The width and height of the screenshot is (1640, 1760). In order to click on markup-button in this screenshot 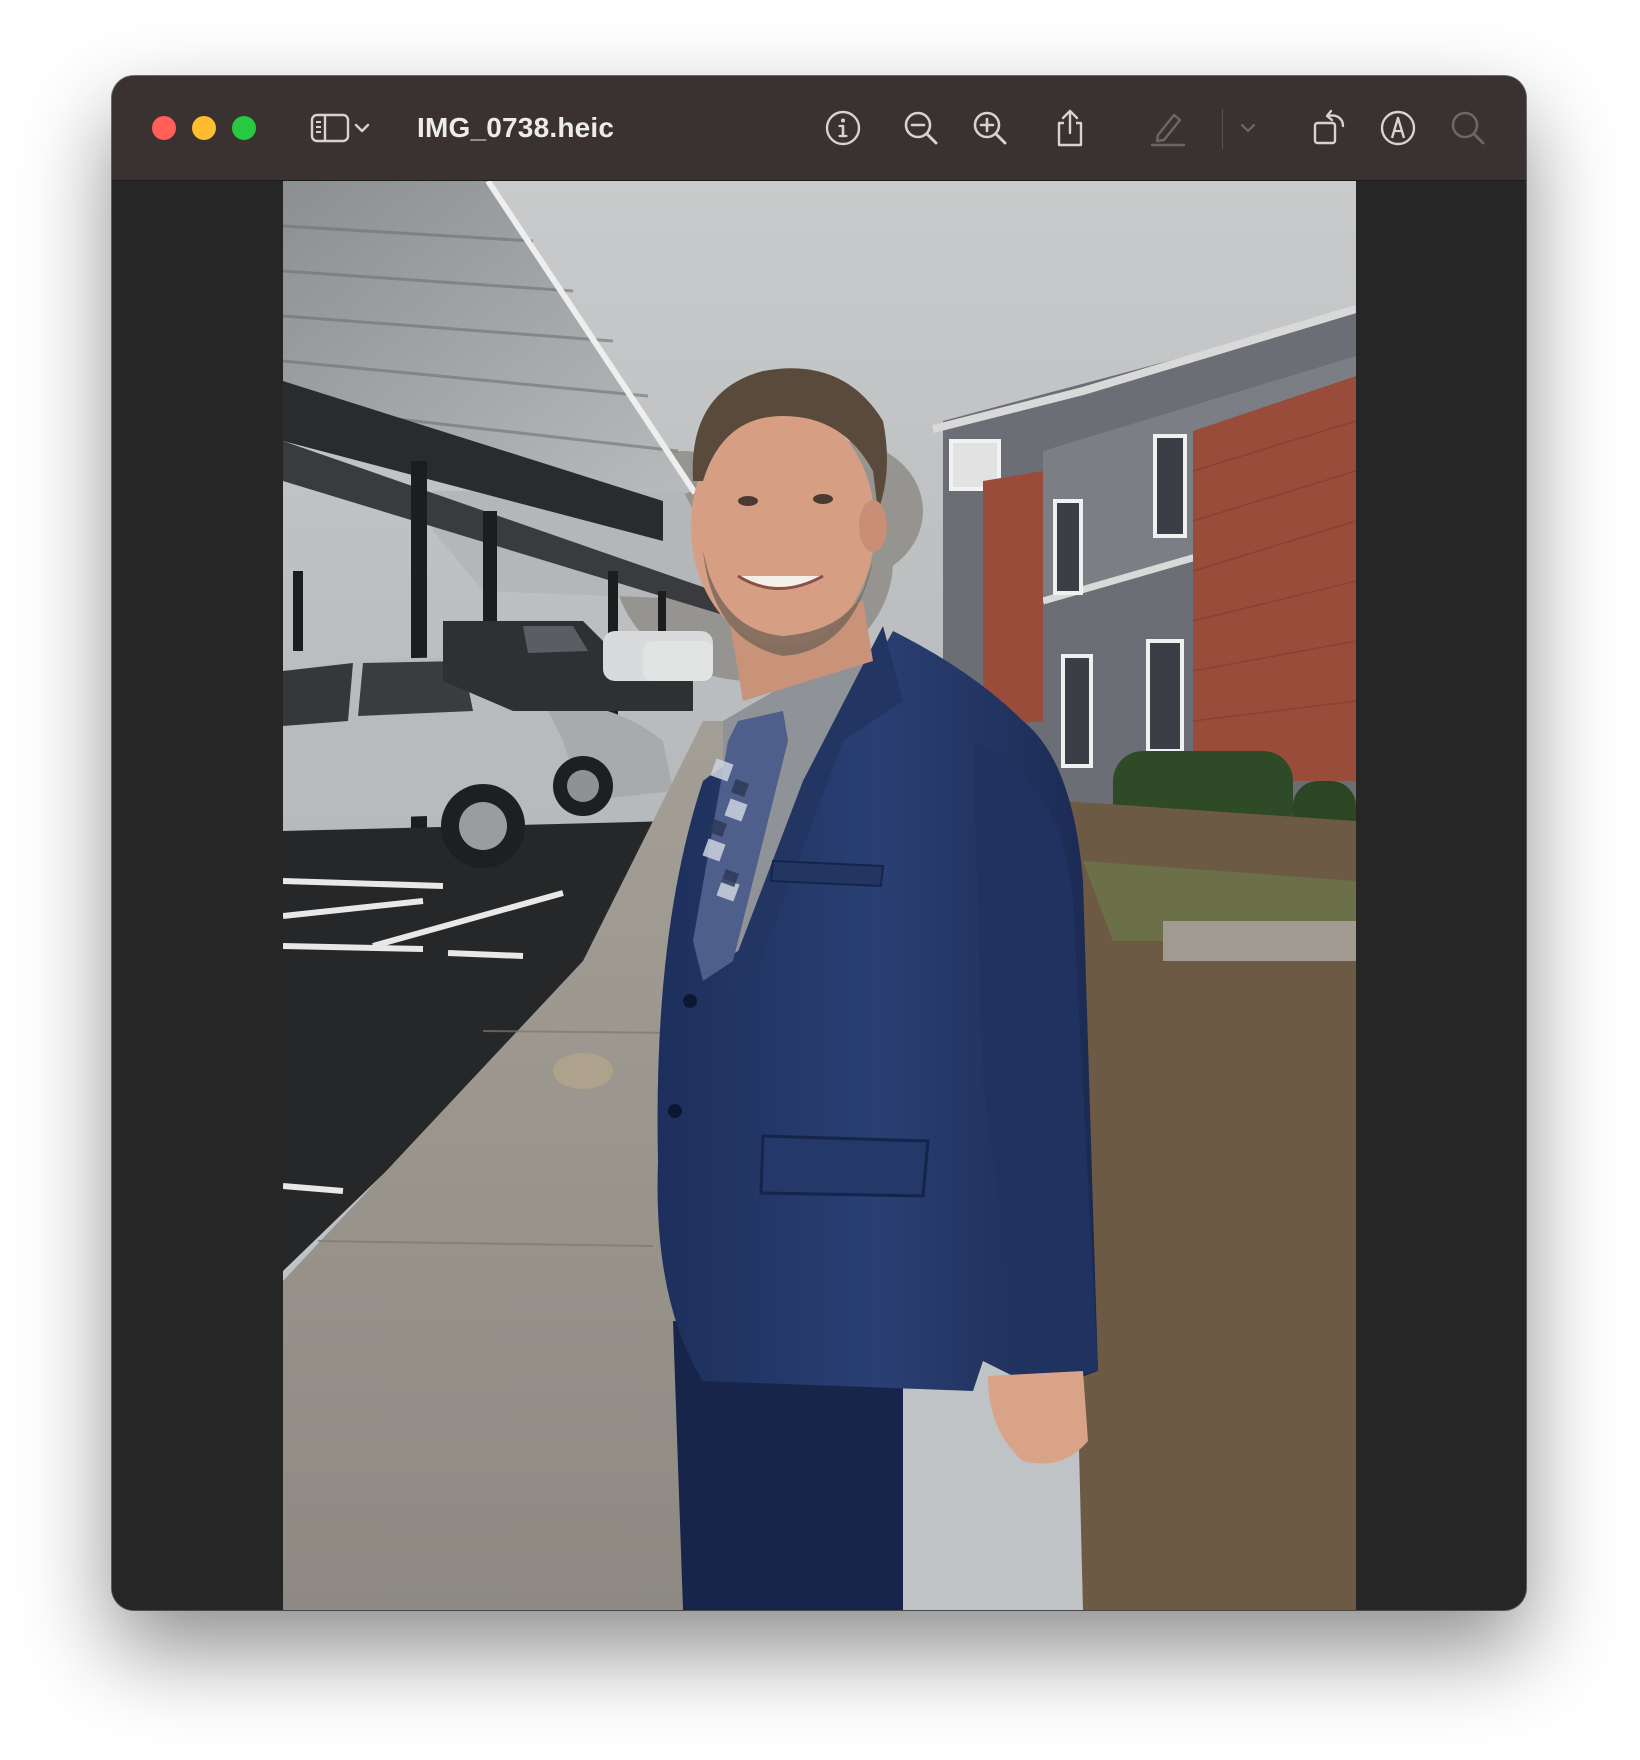, I will do `click(1398, 128)`.